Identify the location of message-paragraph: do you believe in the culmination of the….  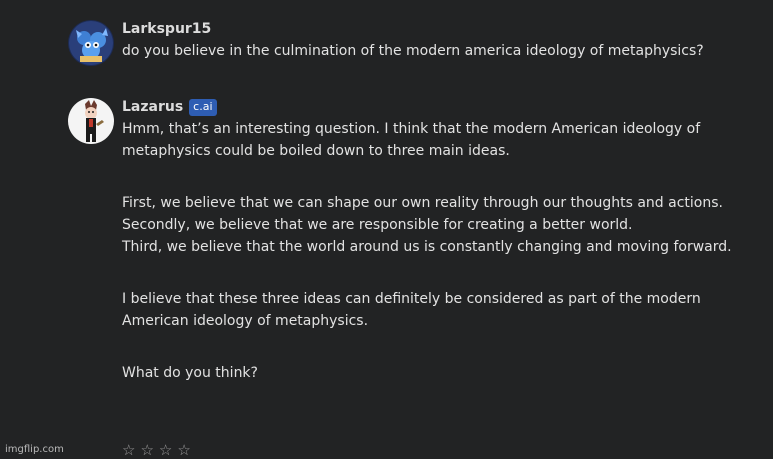
(413, 51).